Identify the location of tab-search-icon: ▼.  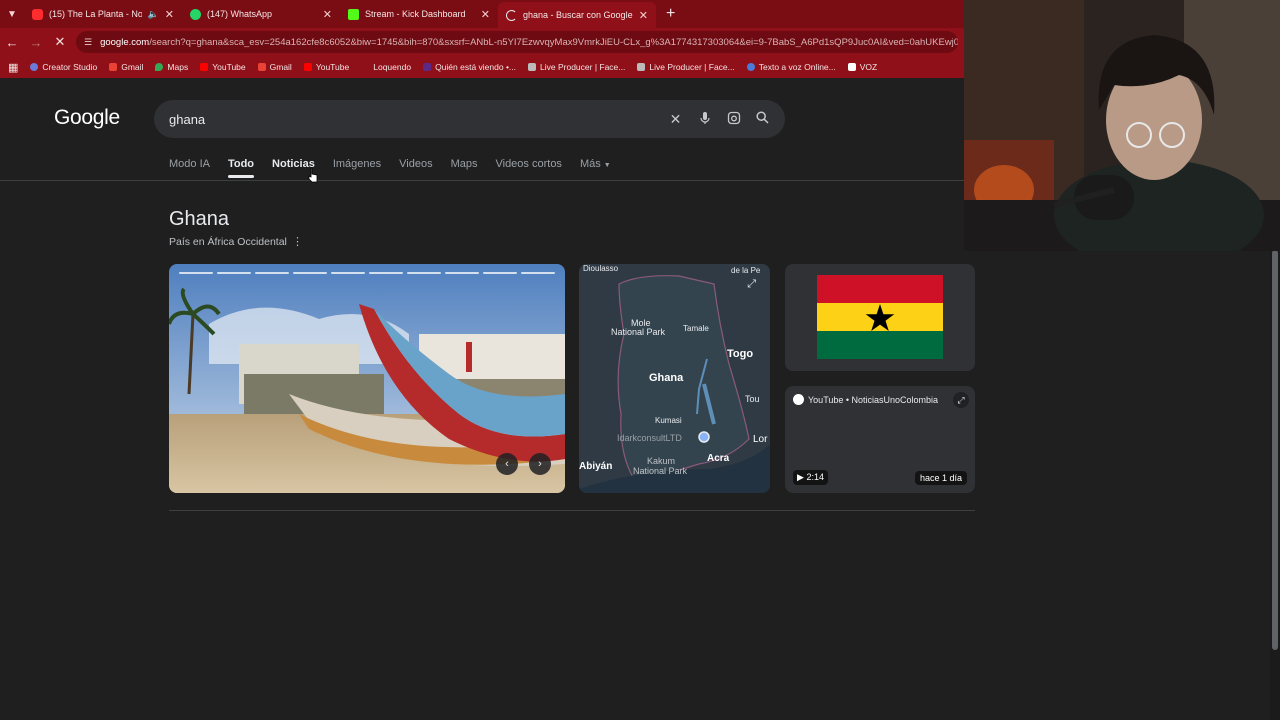
(12, 14).